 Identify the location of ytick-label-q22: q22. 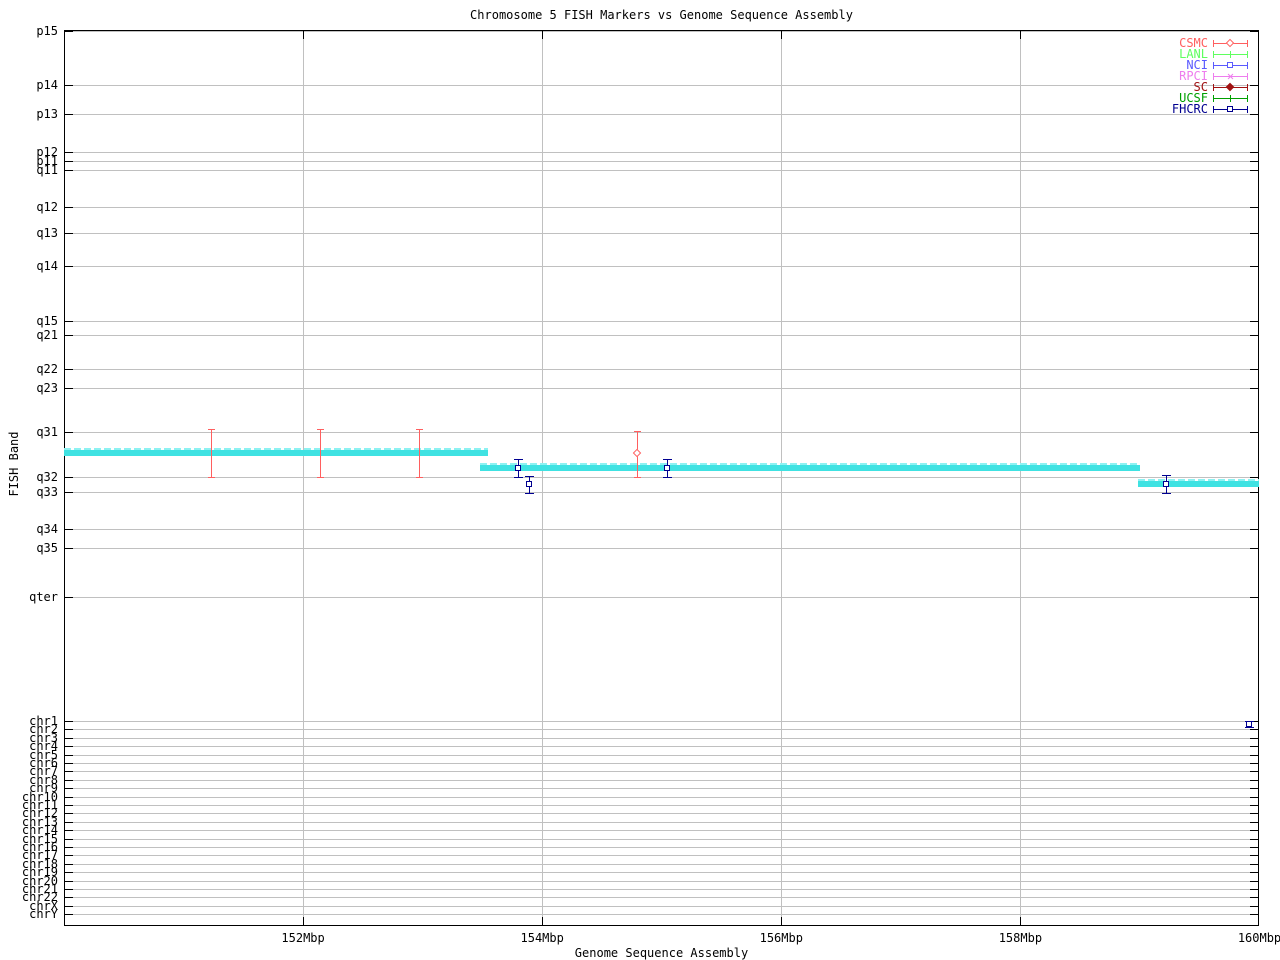
(47, 369).